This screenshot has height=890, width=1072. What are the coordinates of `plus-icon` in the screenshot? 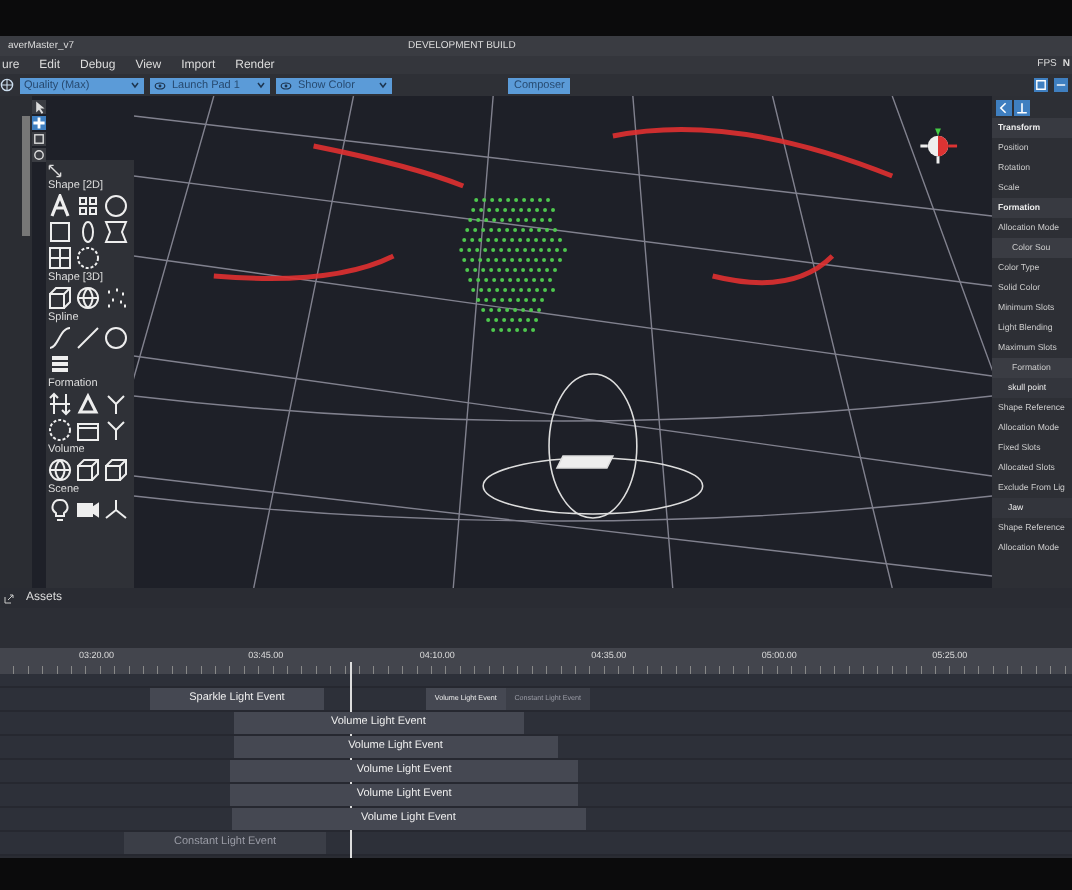 It's located at (39, 123).